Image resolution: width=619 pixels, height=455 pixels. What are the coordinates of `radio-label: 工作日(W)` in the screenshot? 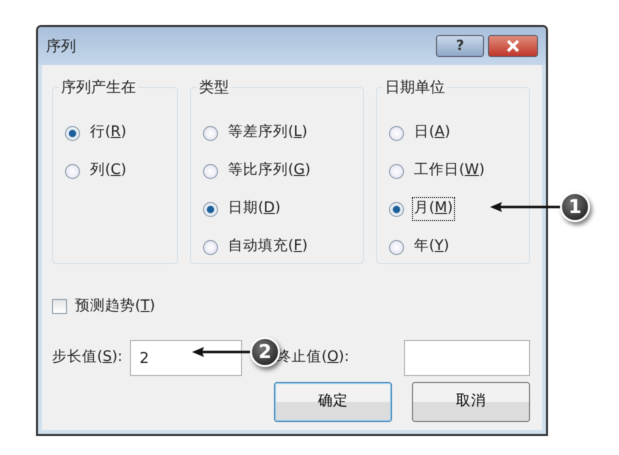 It's located at (449, 170).